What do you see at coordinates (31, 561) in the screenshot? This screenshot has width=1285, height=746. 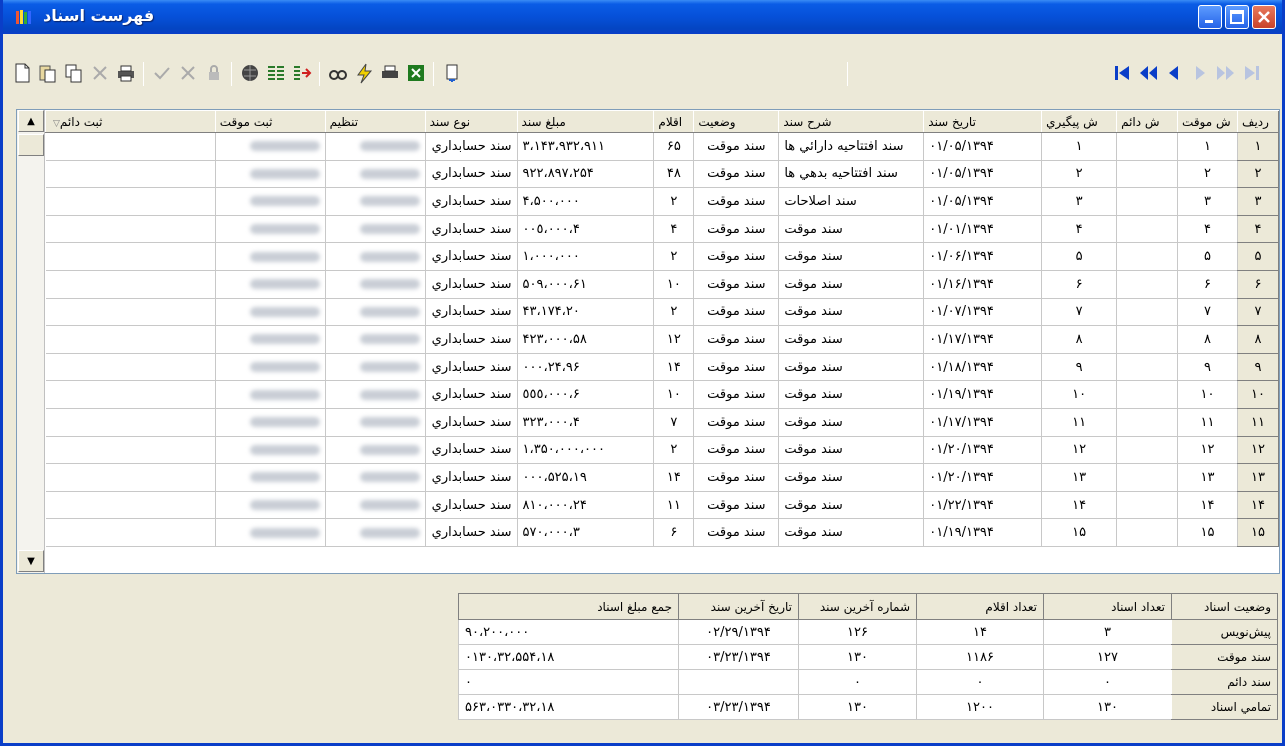 I see `scroll-down-button: ▼` at bounding box center [31, 561].